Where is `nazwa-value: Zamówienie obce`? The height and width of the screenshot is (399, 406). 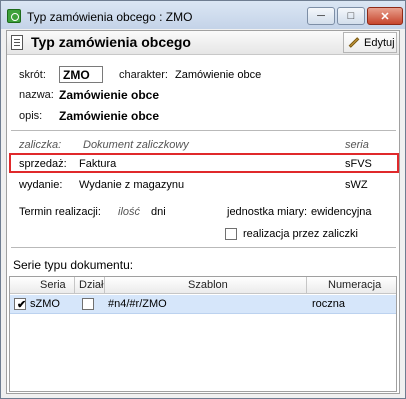
nazwa-value: Zamówienie obce is located at coordinates (109, 95).